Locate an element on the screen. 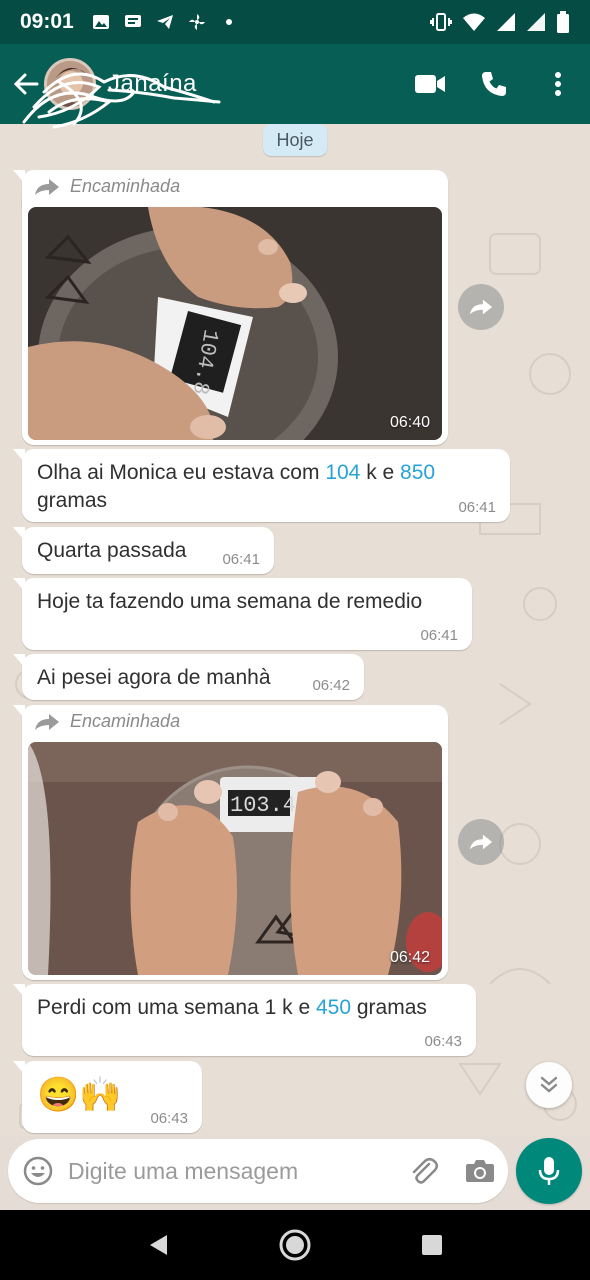  highlighted-number: 104 is located at coordinates (342, 472).